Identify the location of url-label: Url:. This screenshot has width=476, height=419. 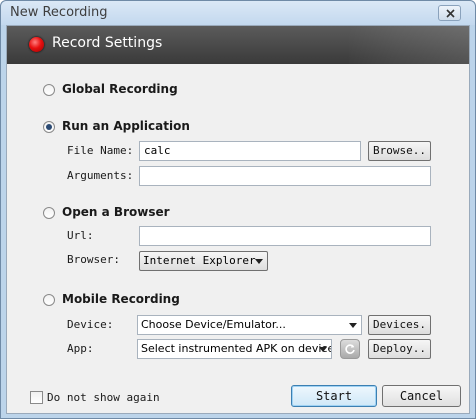
(80, 235).